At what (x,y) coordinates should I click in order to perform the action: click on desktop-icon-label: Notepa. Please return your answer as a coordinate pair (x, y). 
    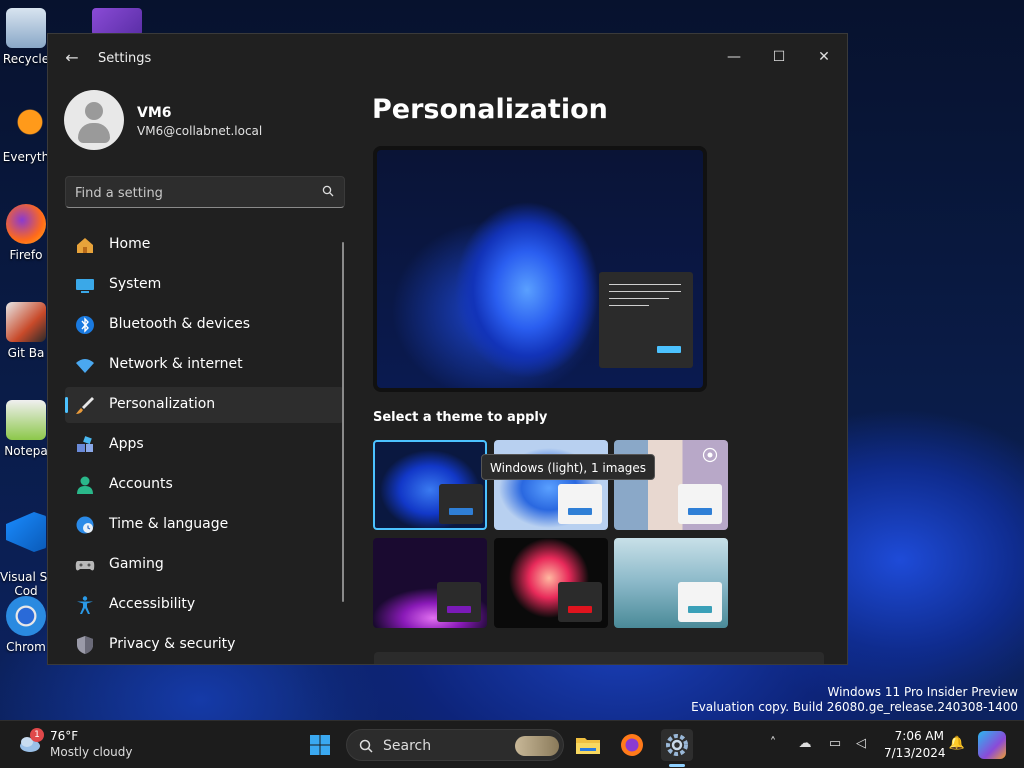
    Looking at the image, I should click on (26, 451).